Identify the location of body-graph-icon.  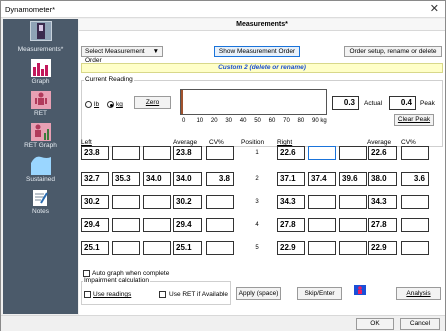
(41, 133).